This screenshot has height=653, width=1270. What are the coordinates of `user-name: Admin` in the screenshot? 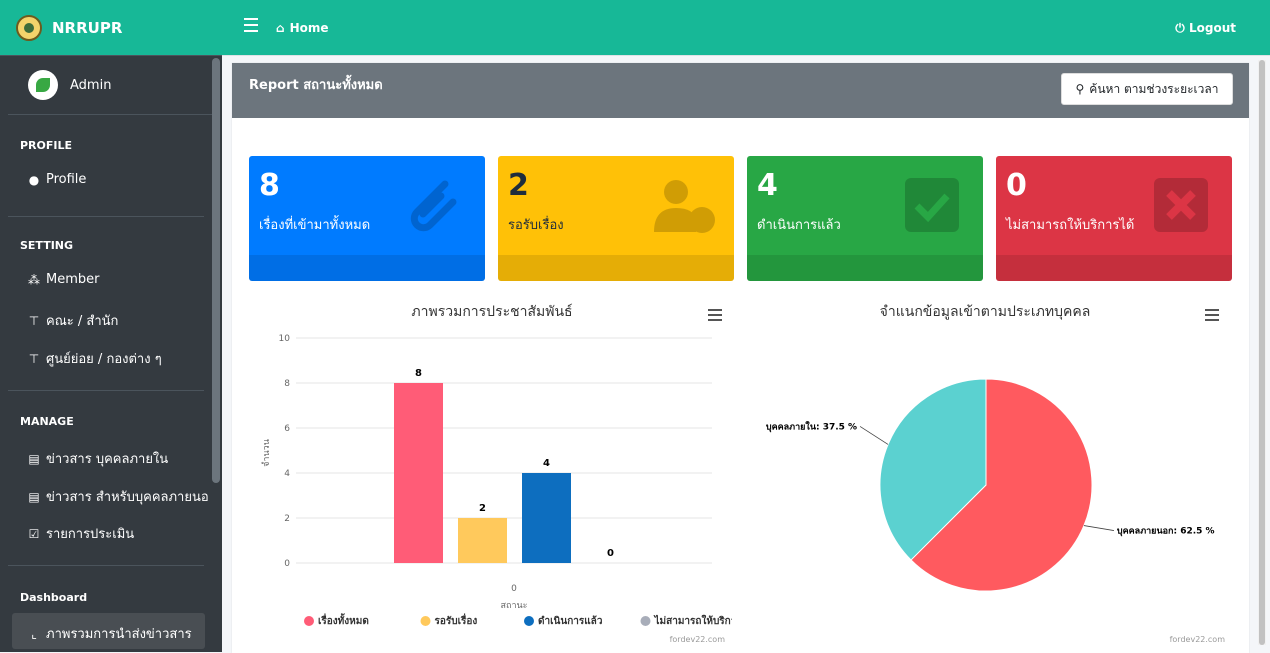 It's located at (91, 85).